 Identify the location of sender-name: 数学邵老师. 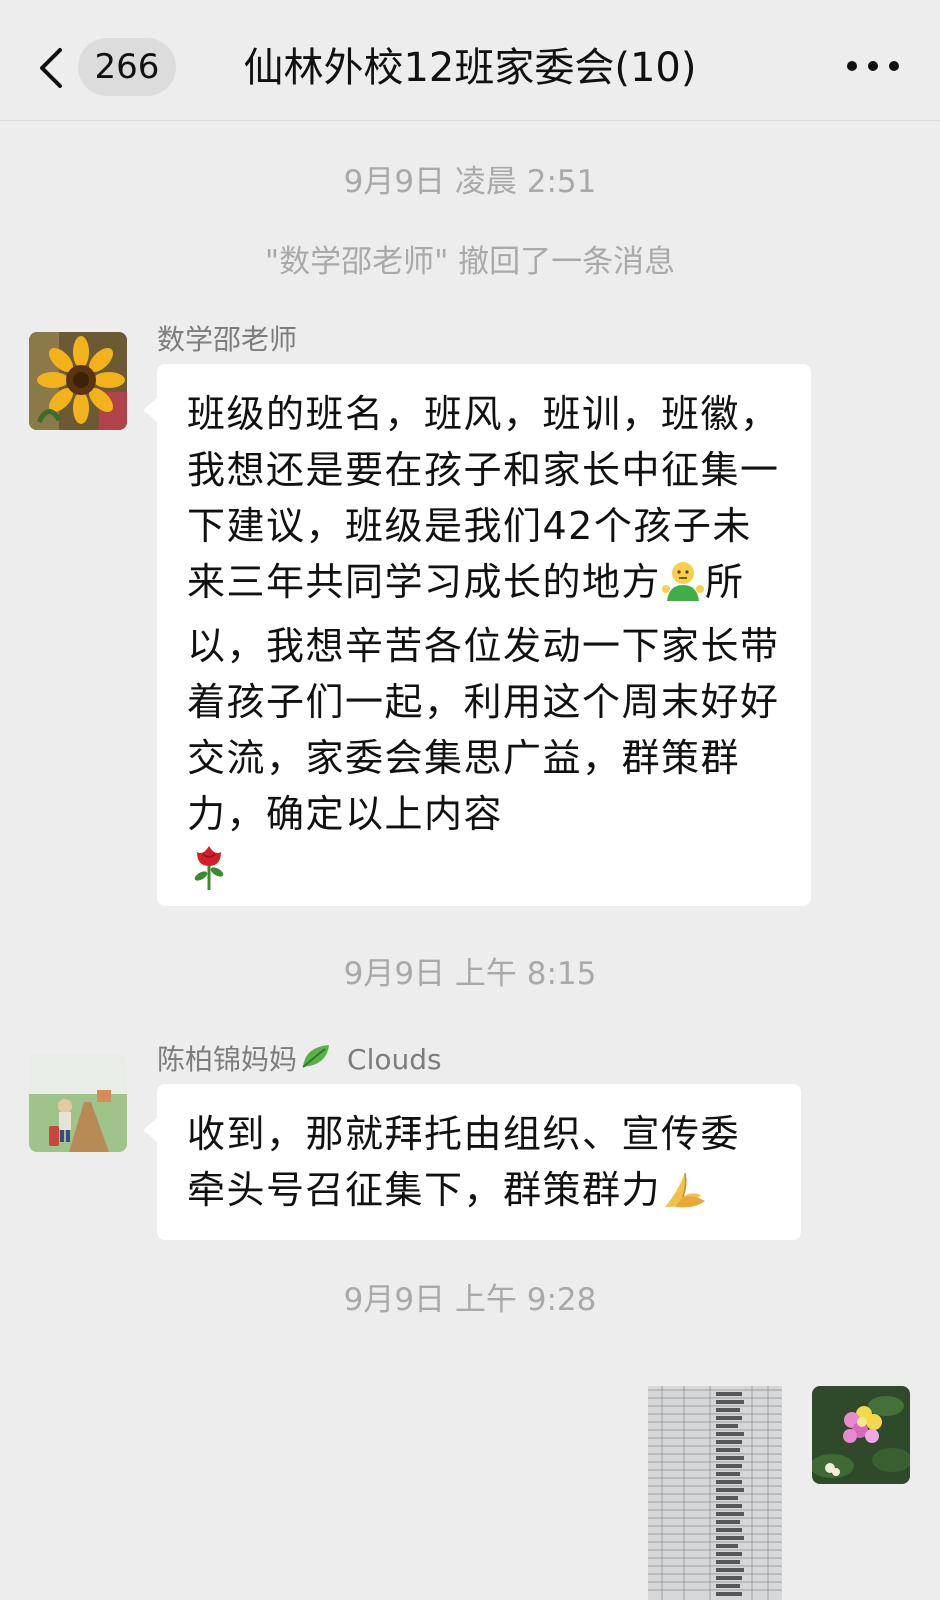
(227, 339).